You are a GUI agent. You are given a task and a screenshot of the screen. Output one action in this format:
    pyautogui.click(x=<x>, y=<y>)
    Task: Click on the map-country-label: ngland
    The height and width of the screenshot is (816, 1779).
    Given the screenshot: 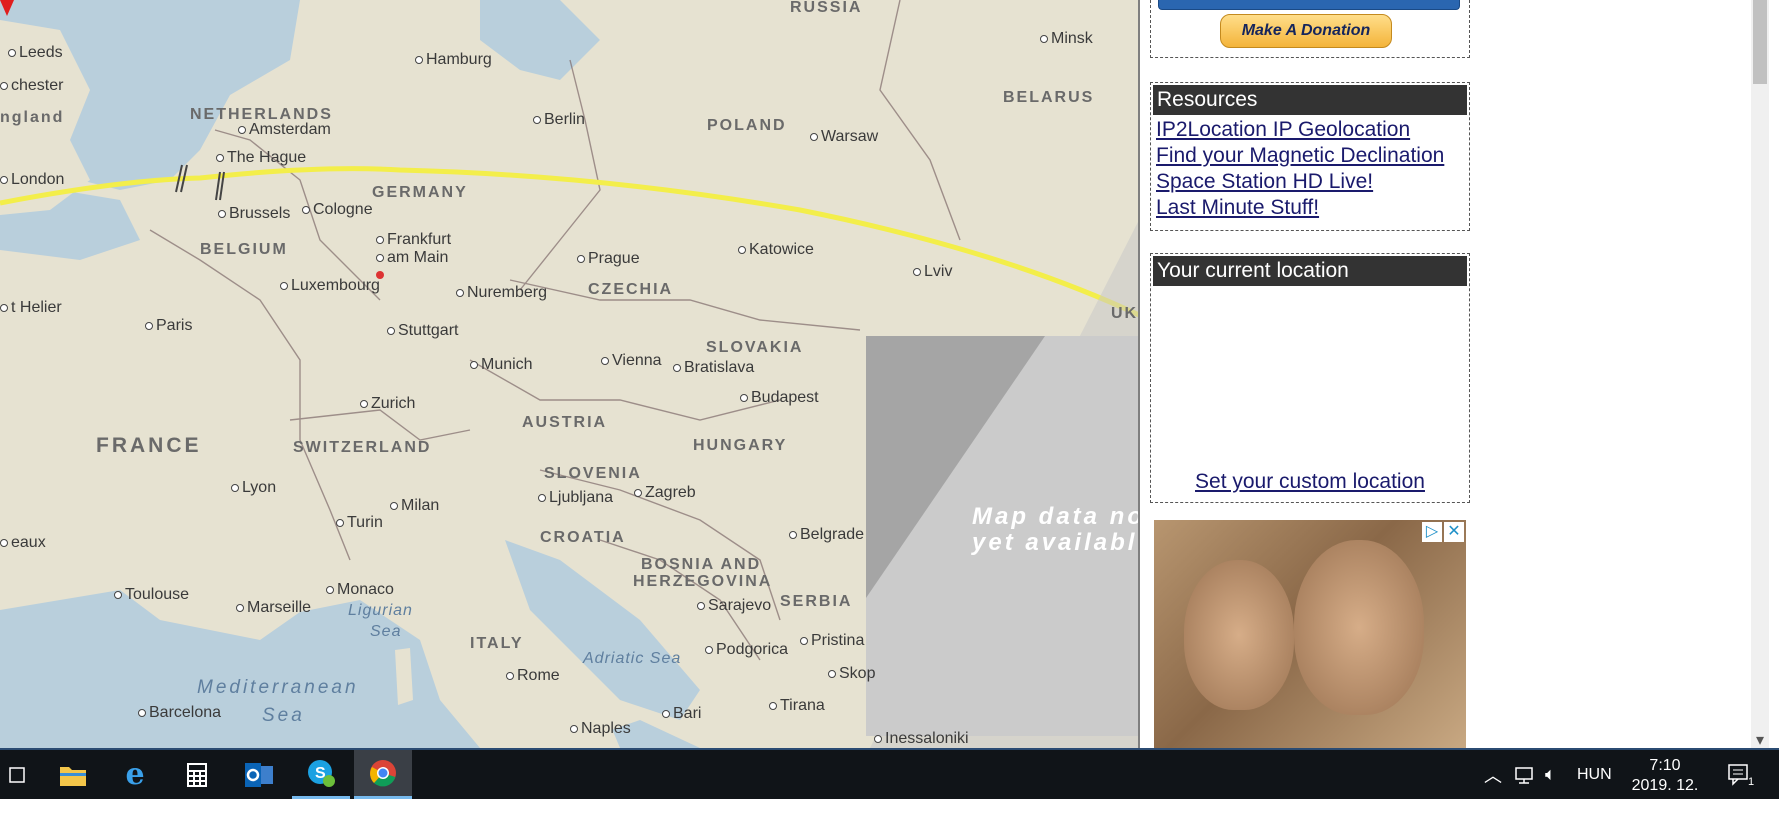 What is the action you would take?
    pyautogui.click(x=32, y=117)
    